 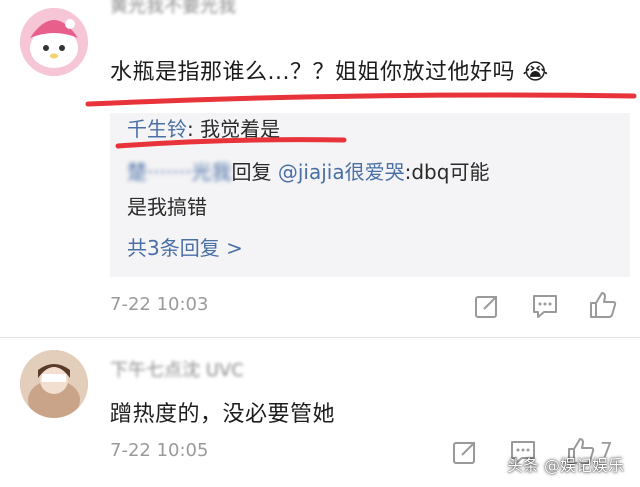 I want to click on comment-timestamp: 7-22 10:03, so click(x=159, y=304).